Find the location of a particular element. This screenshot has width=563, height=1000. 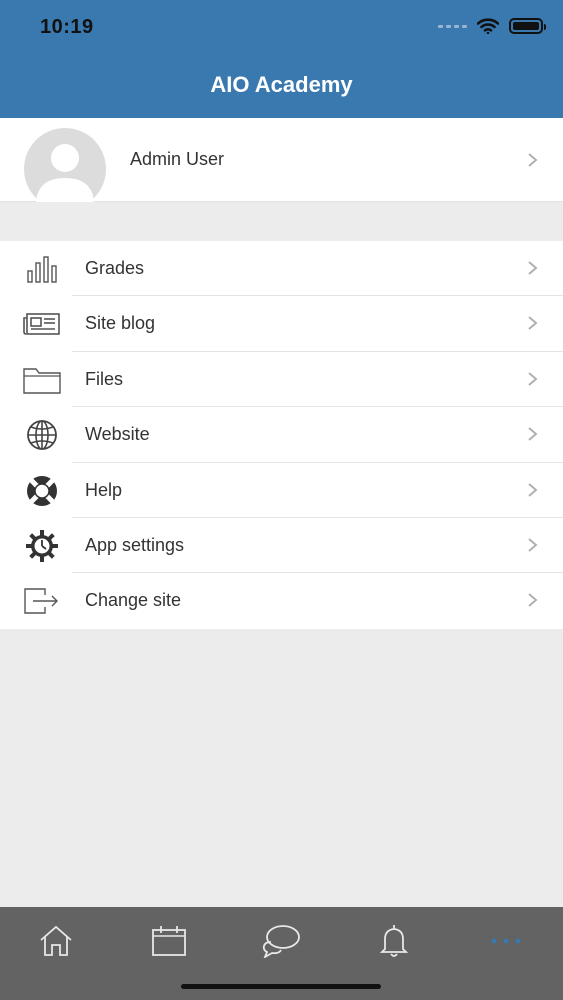

status-indicators is located at coordinates (492, 26).